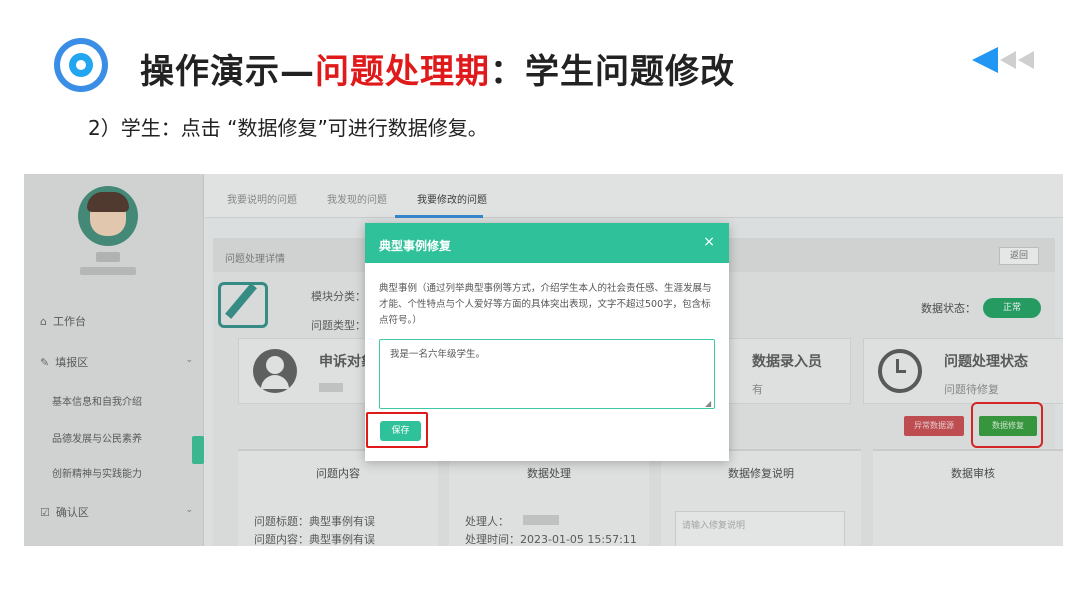  Describe the element at coordinates (402, 72) in the screenshot. I see `slide-title-highlight: 问题处理期` at that location.